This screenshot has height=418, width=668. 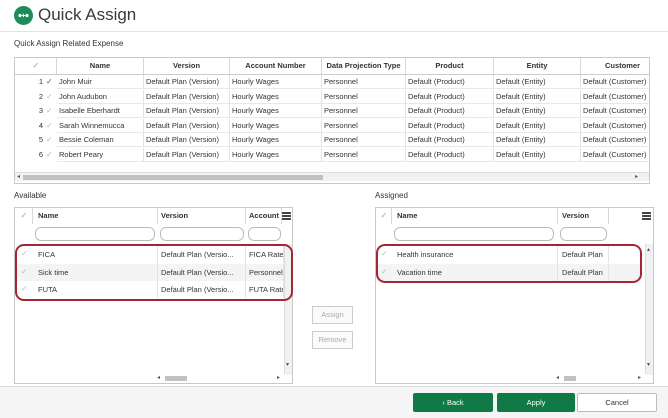 What do you see at coordinates (332, 176) in the screenshot?
I see `horizontal-scrollbar: ◂ ▸` at bounding box center [332, 176].